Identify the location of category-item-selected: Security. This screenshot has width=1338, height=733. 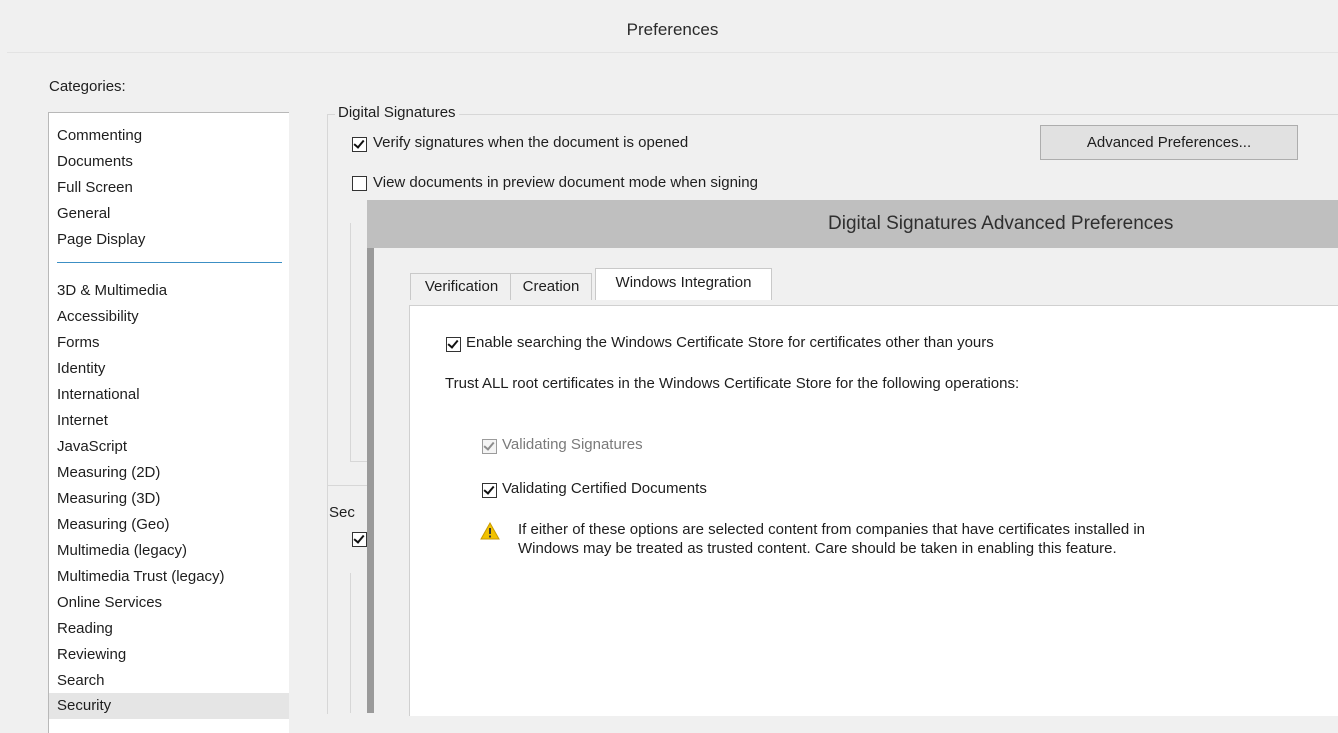
(169, 706).